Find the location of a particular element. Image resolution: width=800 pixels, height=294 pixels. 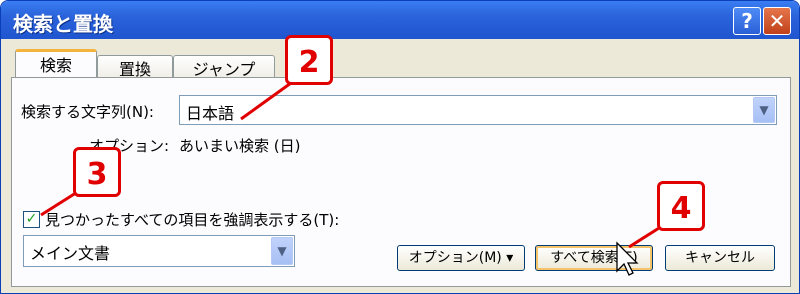

callout-4: 4 is located at coordinates (681, 206).